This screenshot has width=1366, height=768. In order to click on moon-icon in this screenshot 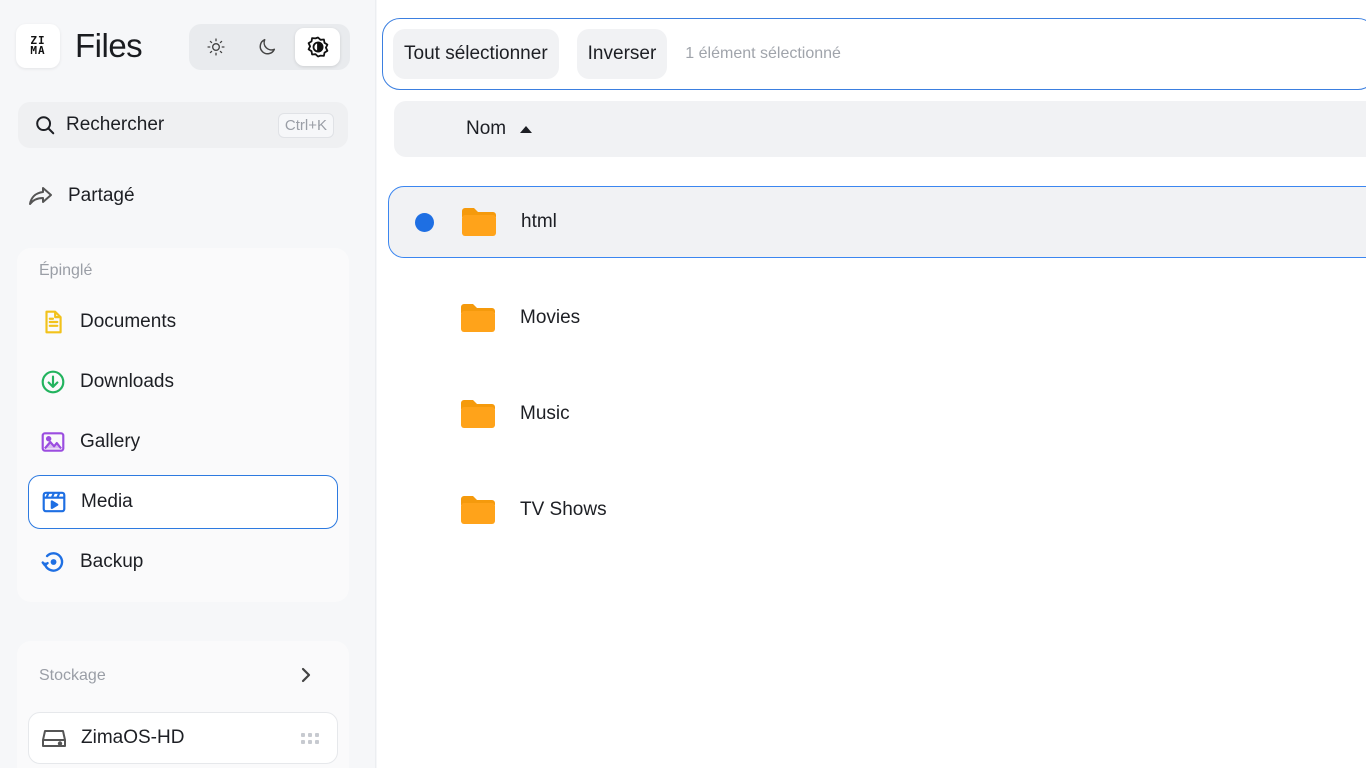, I will do `click(267, 46)`.